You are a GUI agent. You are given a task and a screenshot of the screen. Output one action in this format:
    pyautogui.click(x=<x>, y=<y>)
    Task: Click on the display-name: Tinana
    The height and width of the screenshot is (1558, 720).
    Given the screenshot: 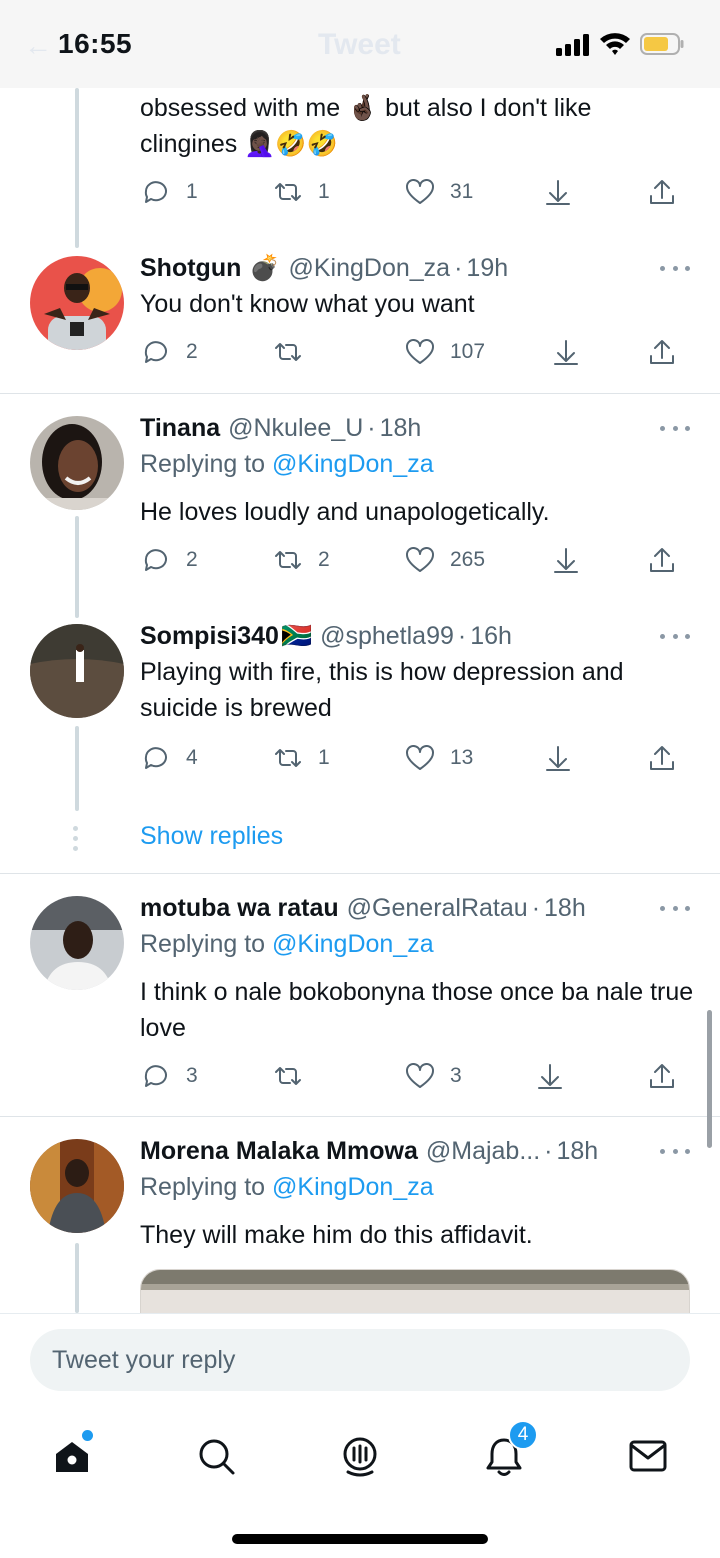 What is the action you would take?
    pyautogui.click(x=180, y=428)
    